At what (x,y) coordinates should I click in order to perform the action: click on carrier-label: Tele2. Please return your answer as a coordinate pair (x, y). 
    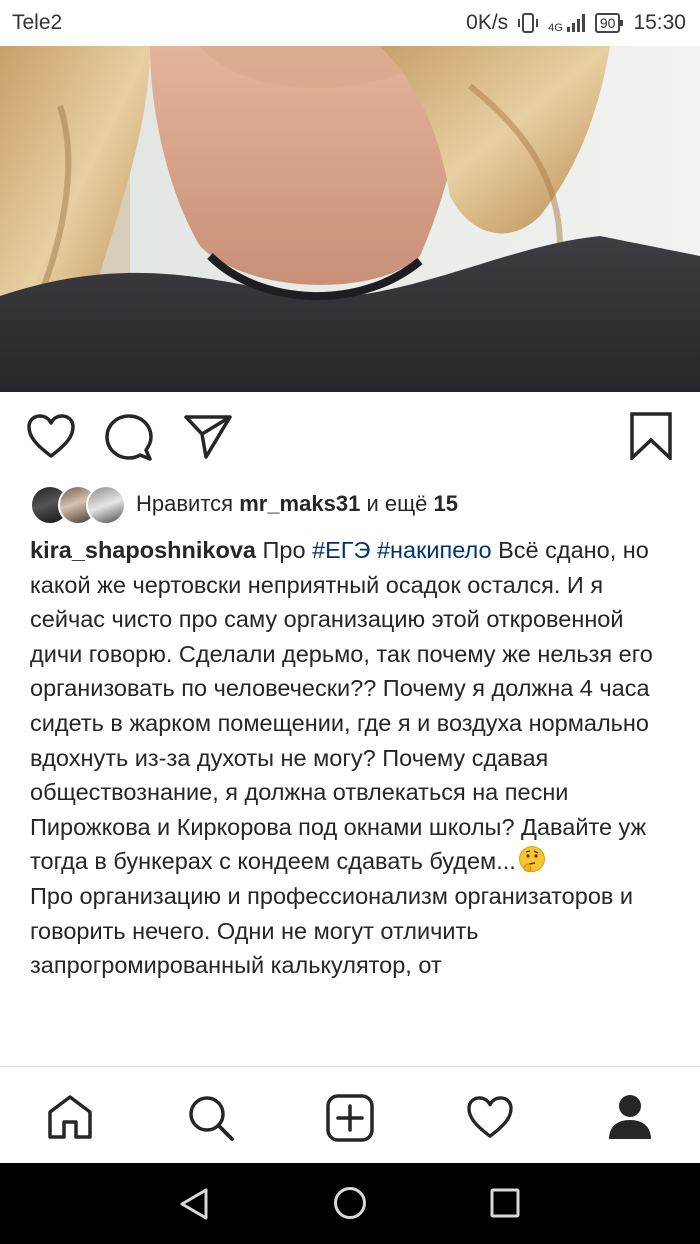
    Looking at the image, I should click on (37, 22).